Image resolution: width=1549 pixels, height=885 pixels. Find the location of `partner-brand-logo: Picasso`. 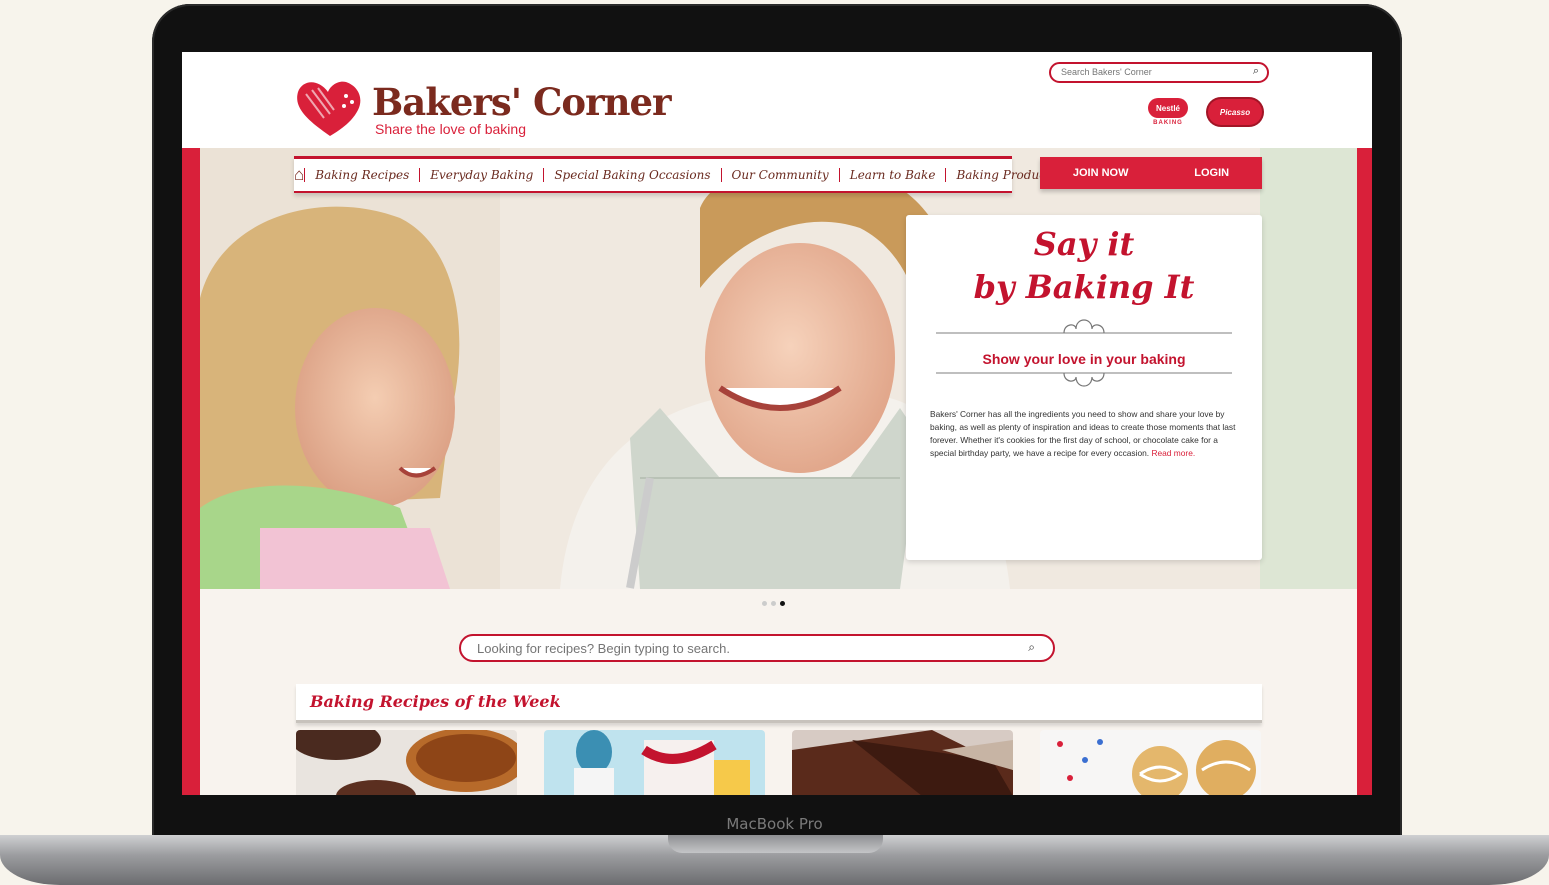

partner-brand-logo: Picasso is located at coordinates (1235, 112).